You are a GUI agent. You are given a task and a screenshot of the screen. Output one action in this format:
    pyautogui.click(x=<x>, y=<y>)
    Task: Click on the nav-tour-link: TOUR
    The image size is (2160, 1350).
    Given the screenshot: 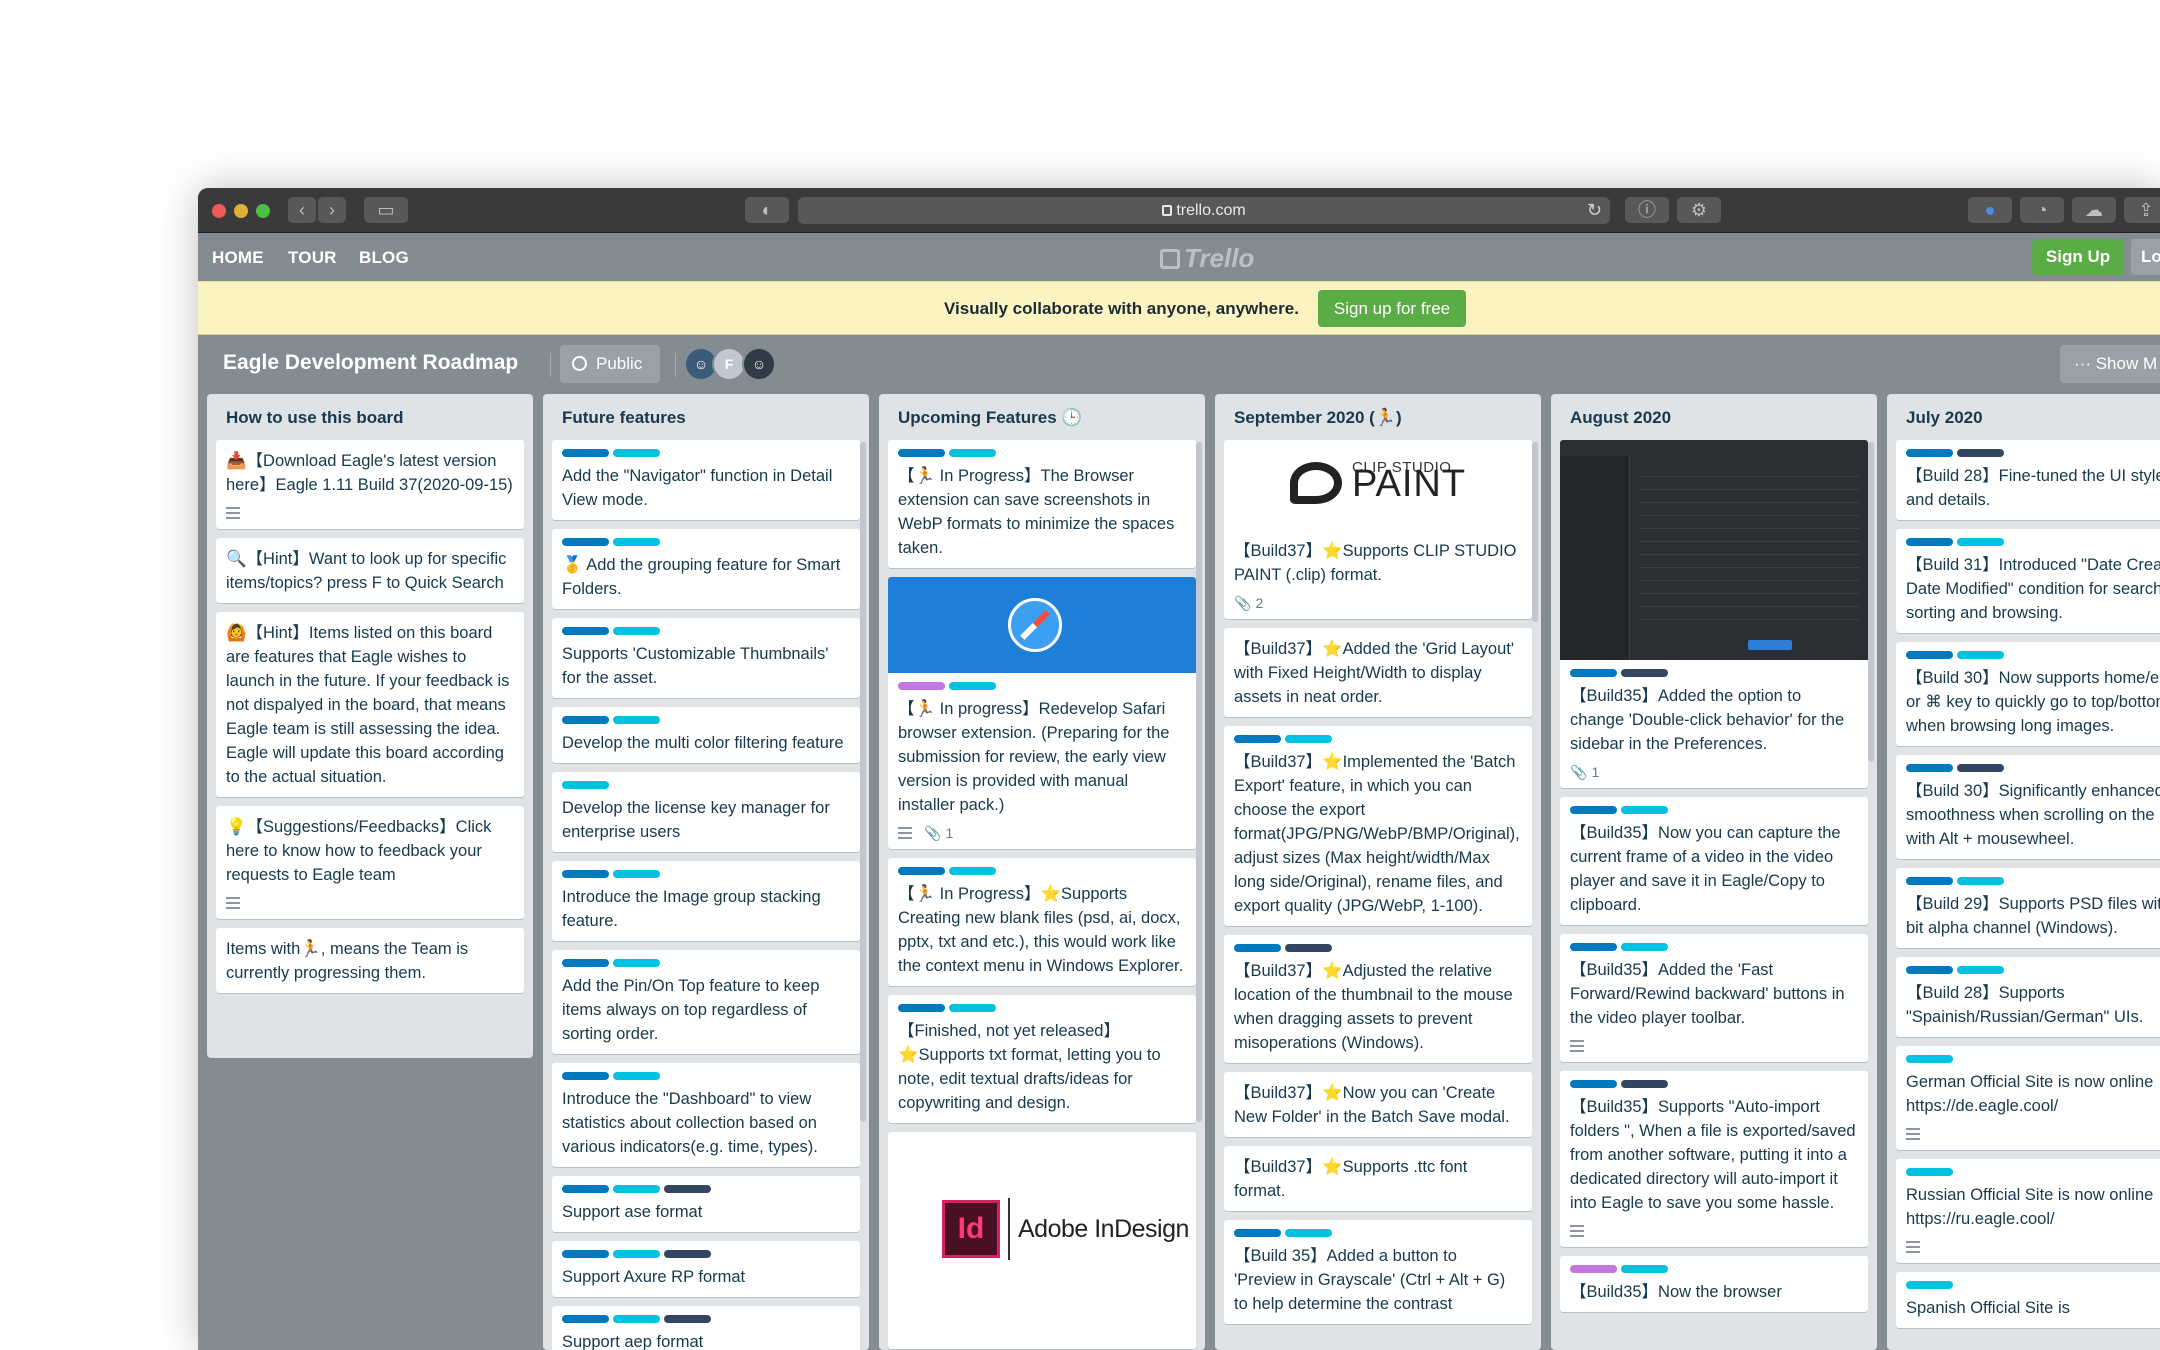 What is the action you would take?
    pyautogui.click(x=312, y=258)
    